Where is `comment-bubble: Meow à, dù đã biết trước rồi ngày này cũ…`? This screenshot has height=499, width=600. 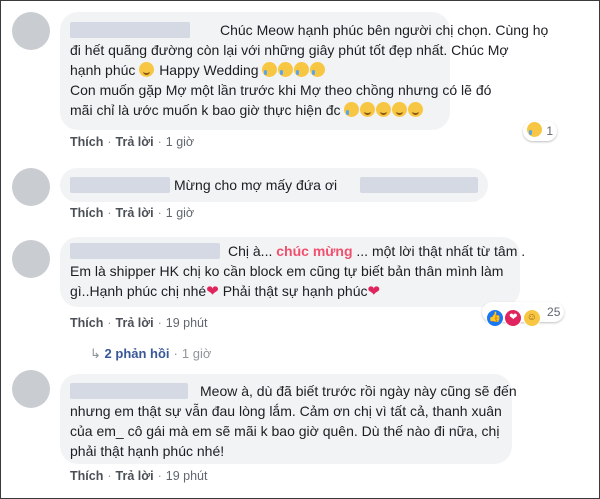
comment-bubble: Meow à, dù đã biết trước rồi ngày này cũ… is located at coordinates (288, 419).